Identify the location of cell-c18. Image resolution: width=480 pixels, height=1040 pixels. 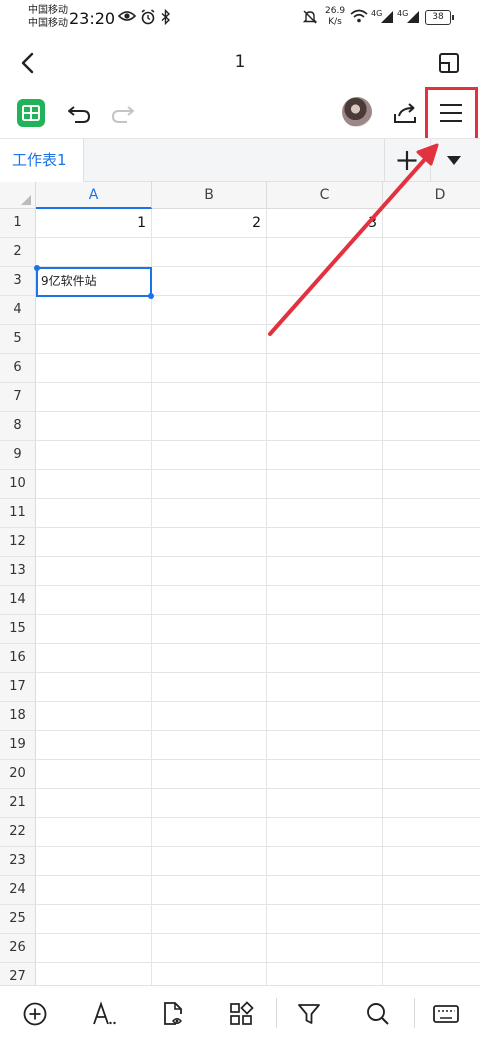
(325, 716).